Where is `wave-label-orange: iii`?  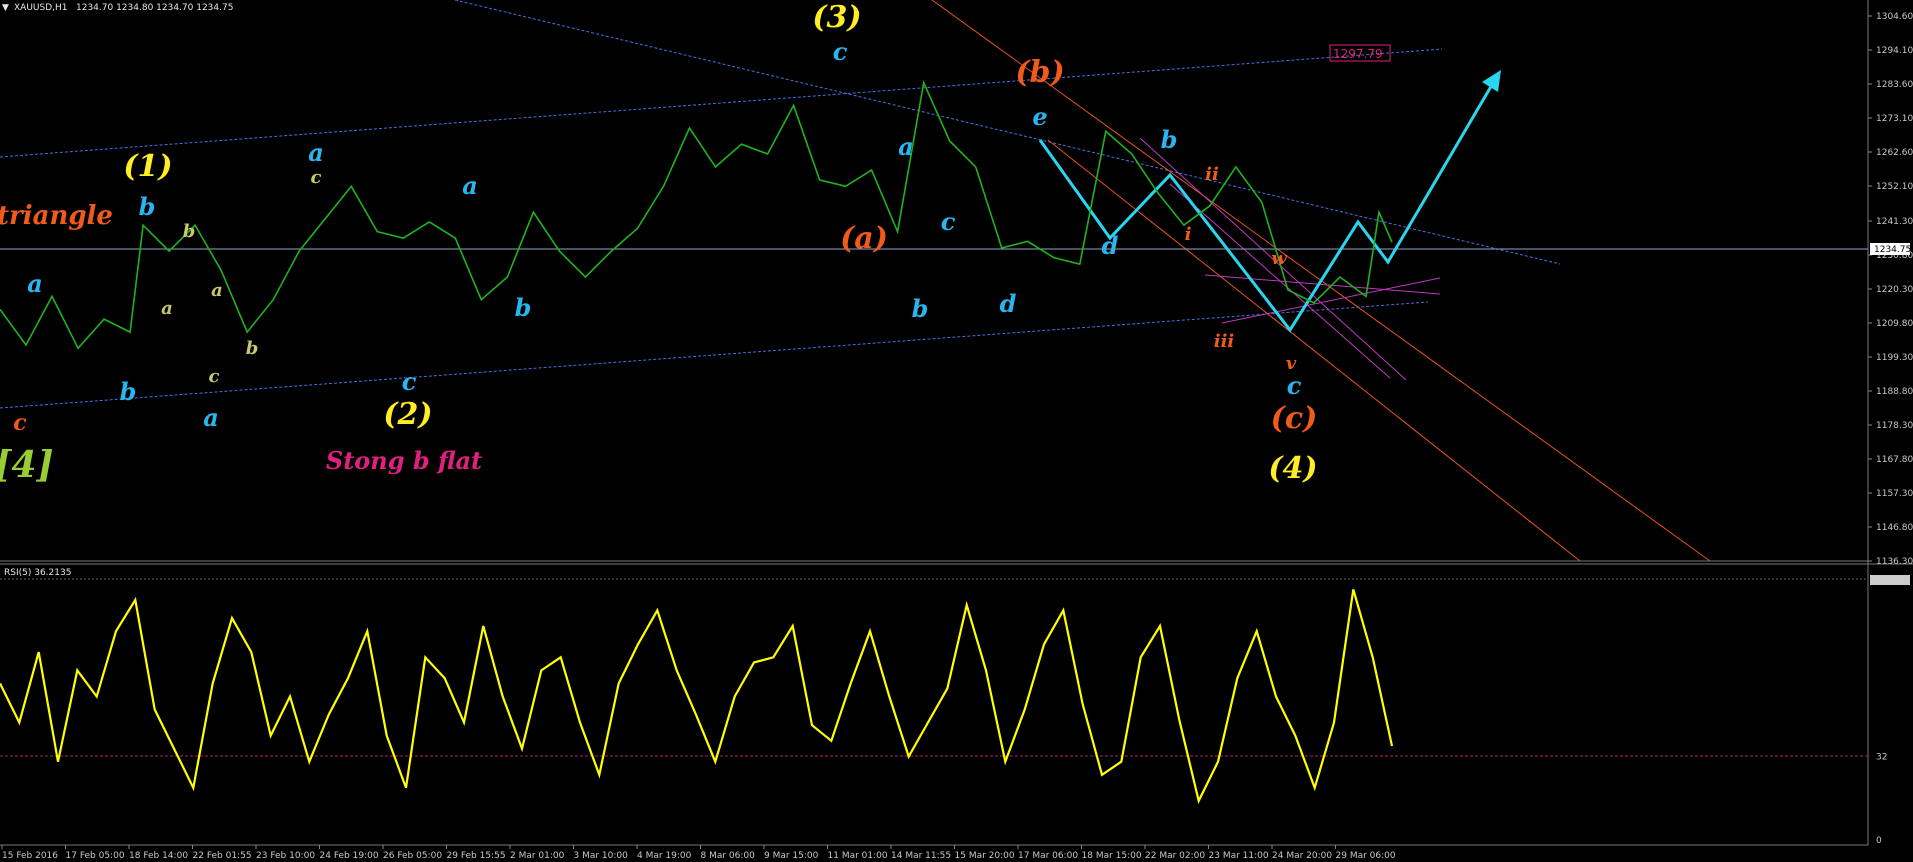
wave-label-orange: iii is located at coordinates (1224, 341).